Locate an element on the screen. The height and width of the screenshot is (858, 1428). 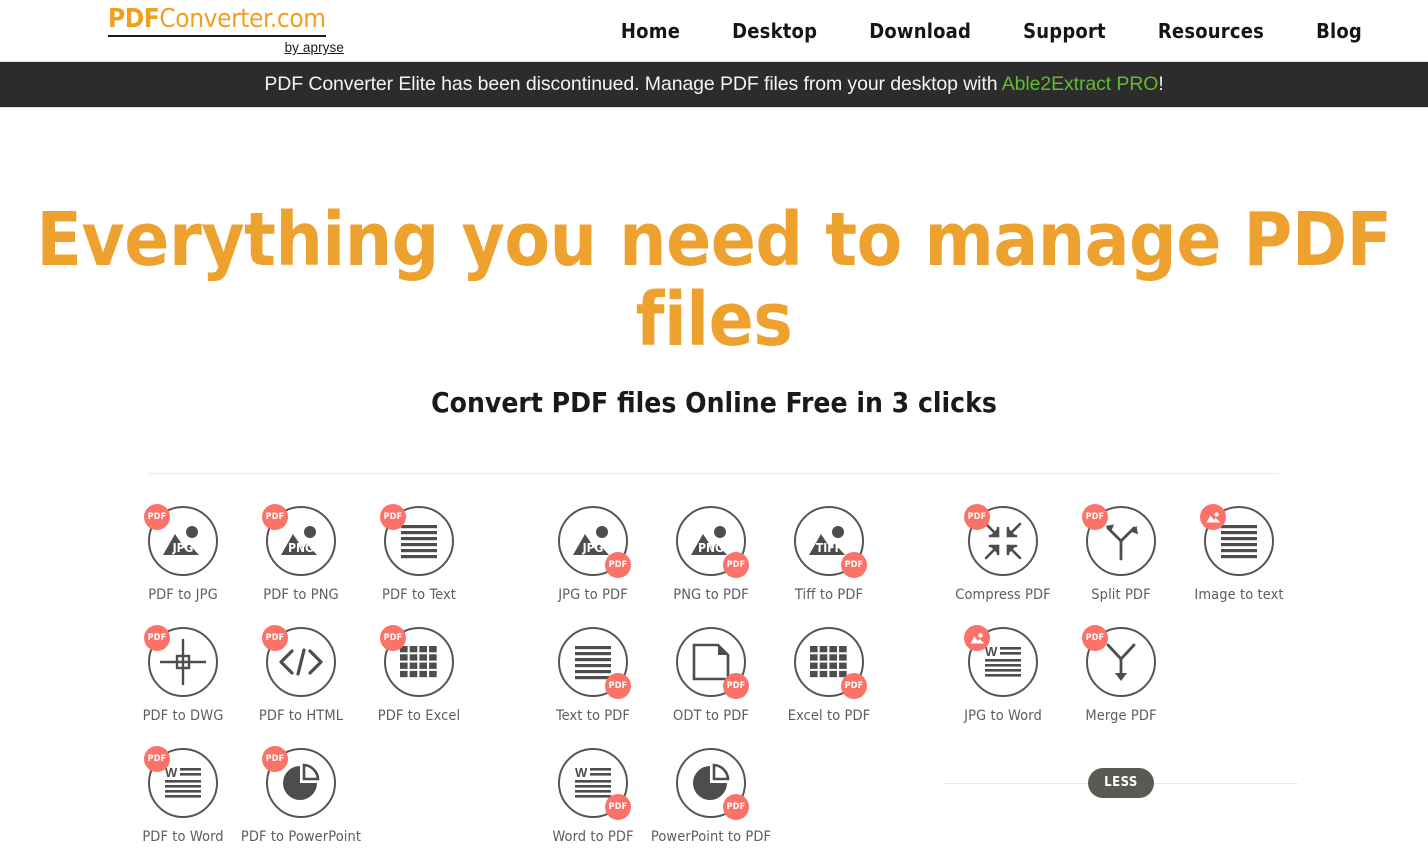
site-logo: PDFConverter.com by apryse is located at coordinates (226, 30).